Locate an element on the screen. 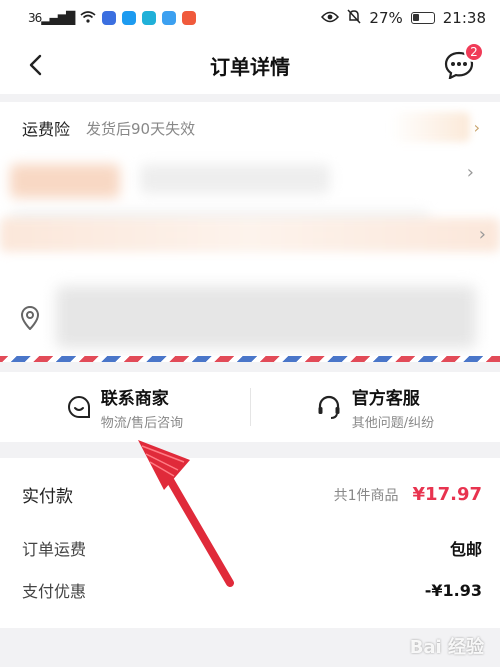 The image size is (500, 667). contact-row: 联系商家 物流/售后咨询 官方客服 其他问题/纠纷 is located at coordinates (250, 407).